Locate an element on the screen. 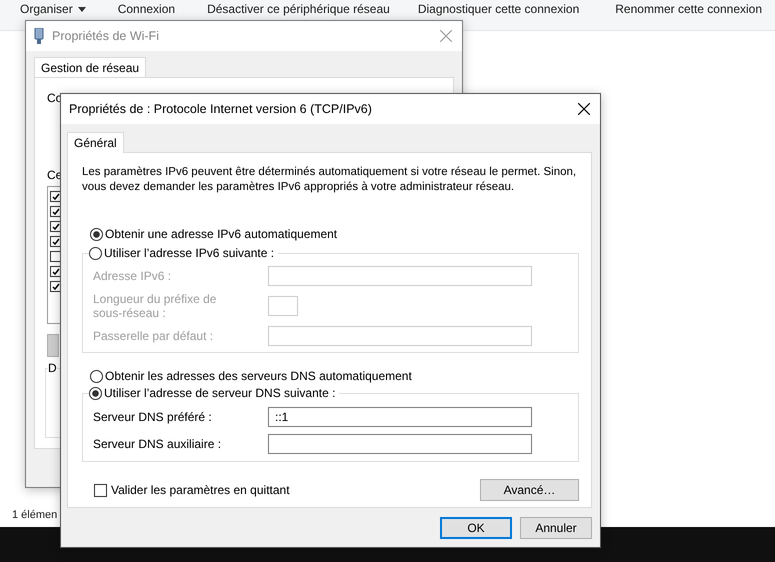 Image resolution: width=775 pixels, height=562 pixels. toolbar-button: Connexion is located at coordinates (147, 9).